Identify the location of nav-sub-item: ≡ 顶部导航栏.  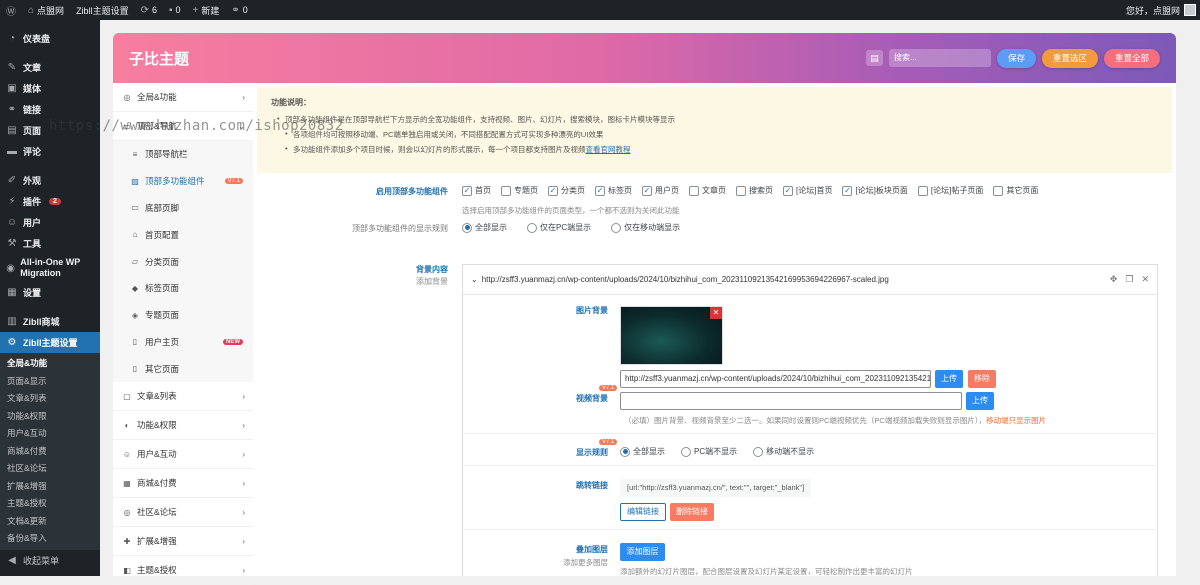
(183, 154).